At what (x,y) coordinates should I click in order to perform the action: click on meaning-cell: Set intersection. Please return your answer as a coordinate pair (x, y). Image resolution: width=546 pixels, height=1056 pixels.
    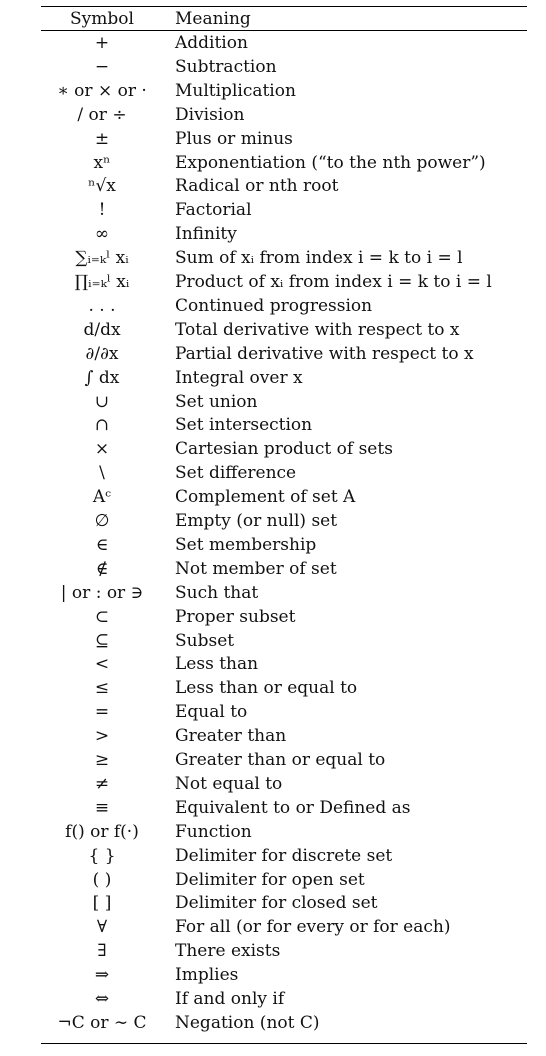
    Looking at the image, I should click on (244, 425).